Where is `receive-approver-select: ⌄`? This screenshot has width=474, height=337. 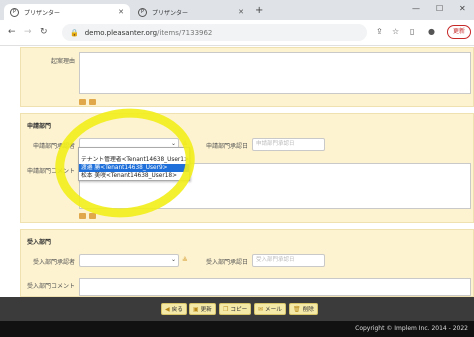
receive-approver-select: ⌄ is located at coordinates (129, 260).